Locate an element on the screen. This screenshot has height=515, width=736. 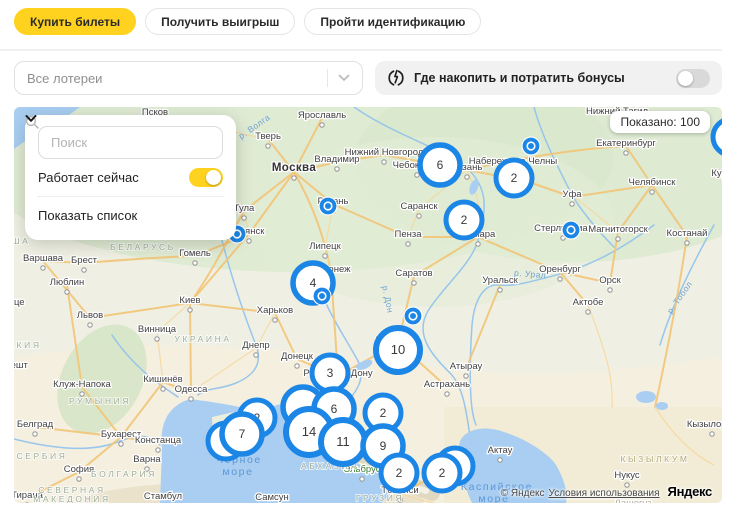
lottery-select-value: Все лотереи is located at coordinates (65, 78).